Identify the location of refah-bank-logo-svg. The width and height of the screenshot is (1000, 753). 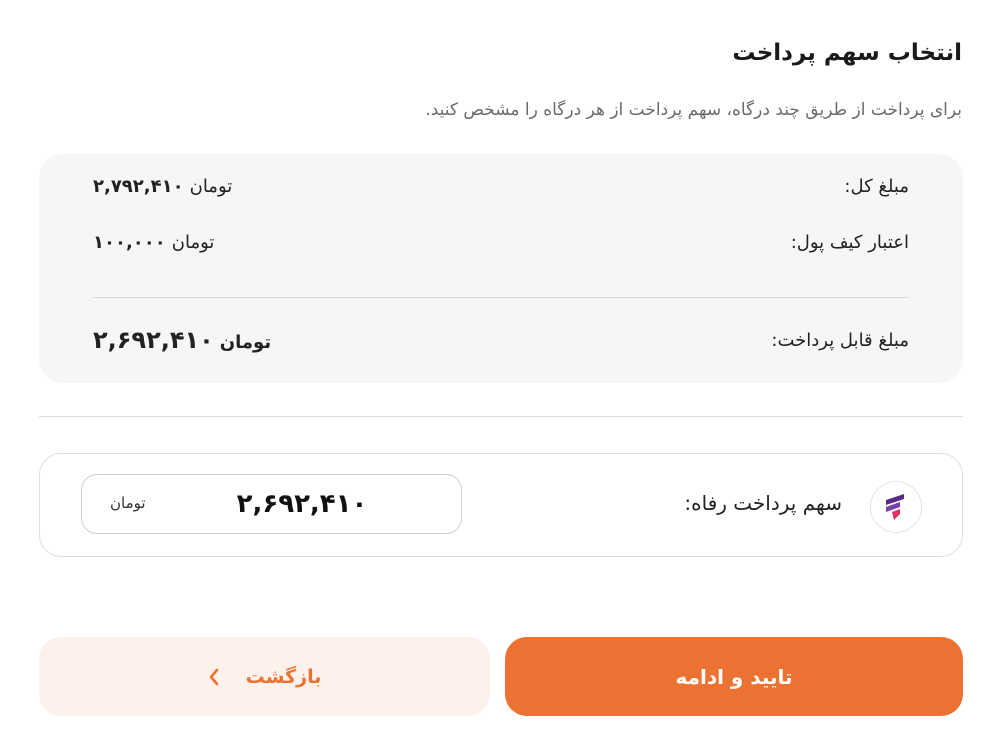
(895, 507).